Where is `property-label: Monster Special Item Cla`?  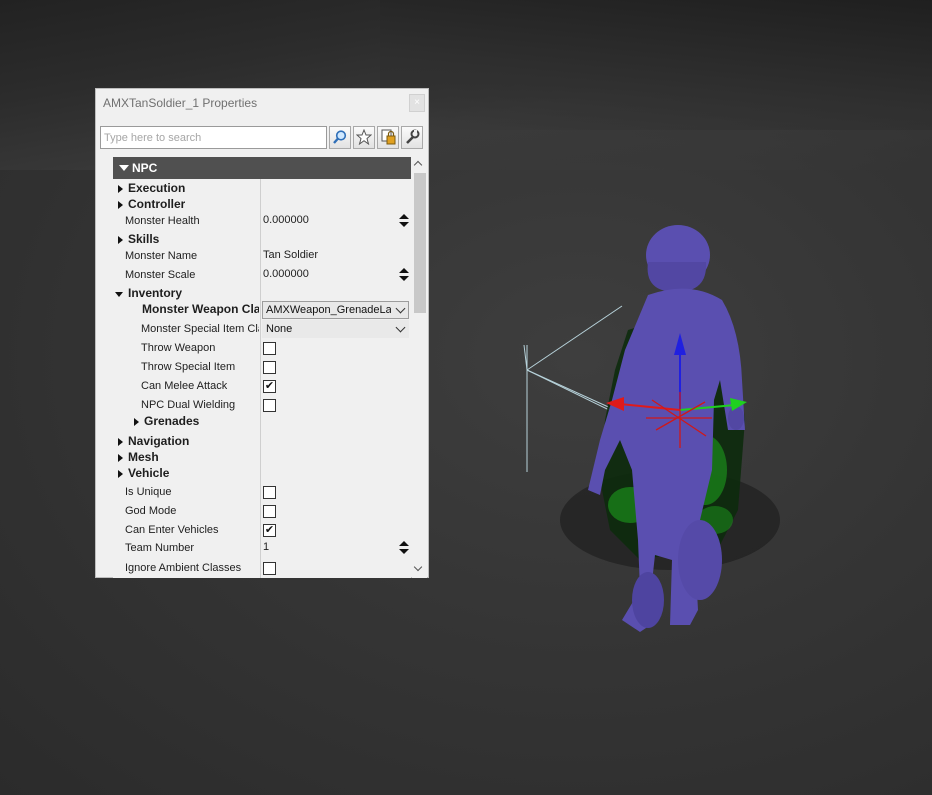 property-label: Monster Special Item Cla is located at coordinates (200, 329).